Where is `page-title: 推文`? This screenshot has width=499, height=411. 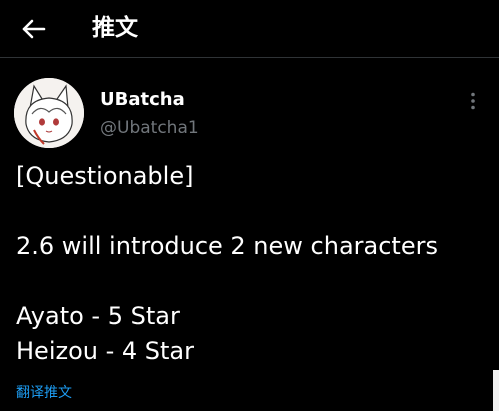 page-title: 推文 is located at coordinates (115, 28).